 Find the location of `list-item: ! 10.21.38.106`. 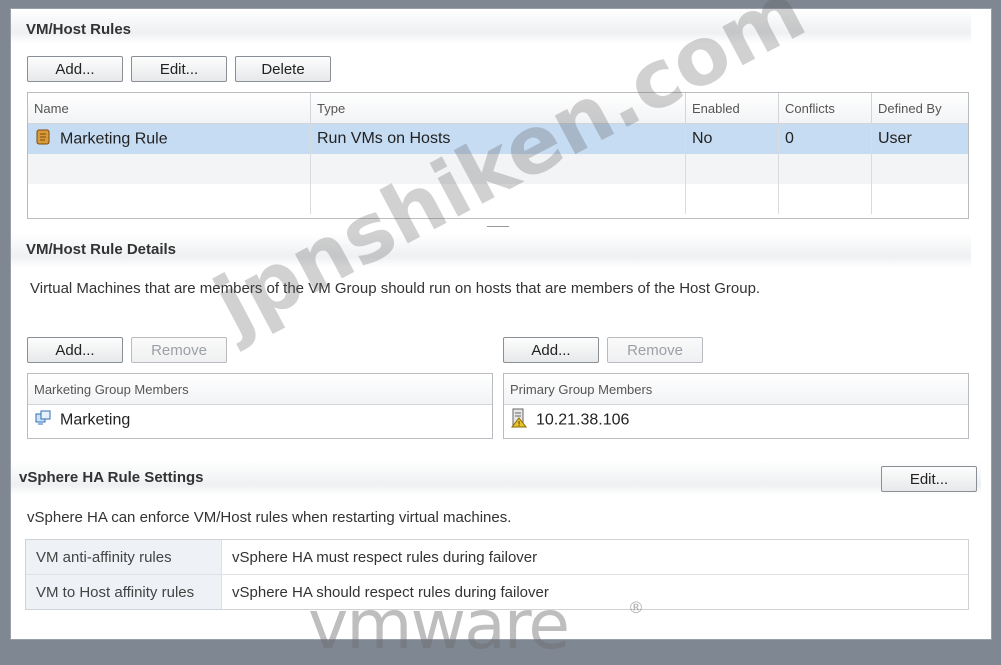

list-item: ! 10.21.38.106 is located at coordinates (736, 420).